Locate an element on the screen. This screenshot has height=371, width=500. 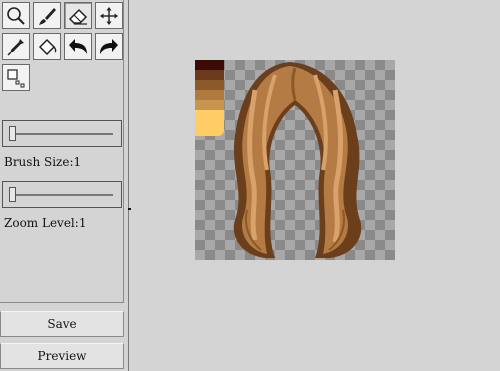
select-tool-button is located at coordinates (16, 77).